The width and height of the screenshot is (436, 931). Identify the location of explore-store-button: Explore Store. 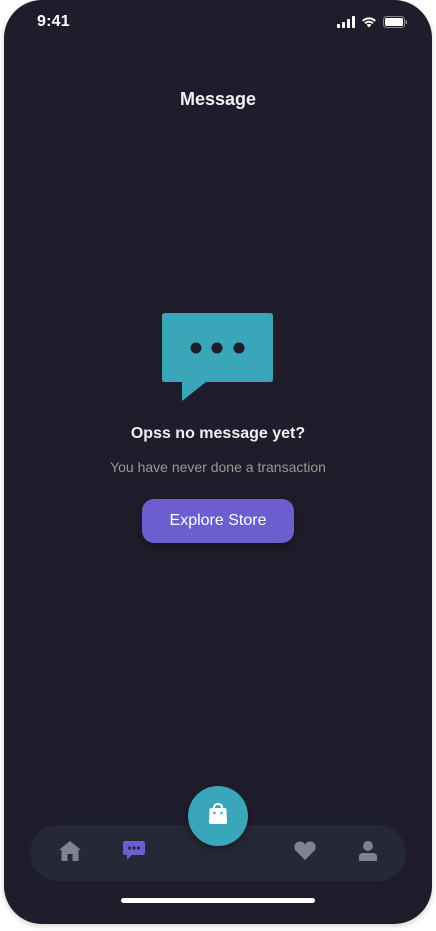
(218, 521).